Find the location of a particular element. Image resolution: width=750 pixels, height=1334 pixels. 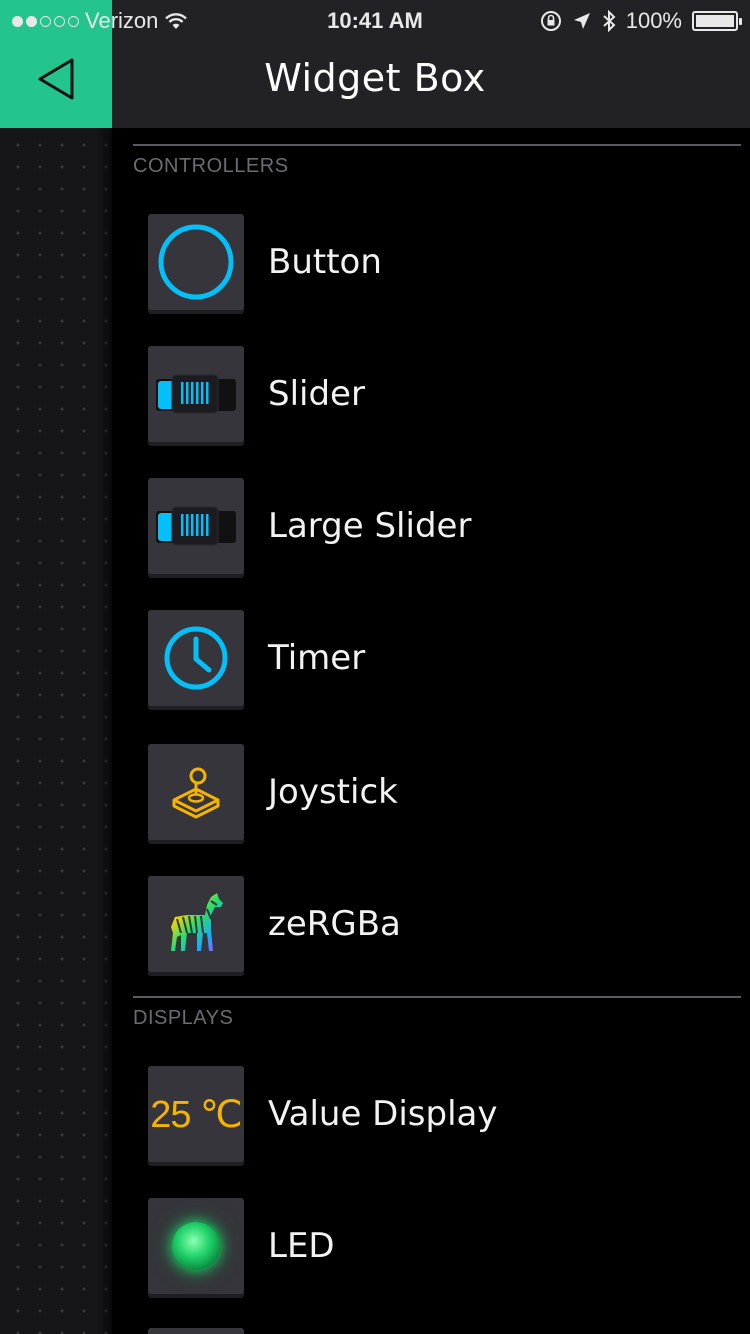

clock-icon is located at coordinates (196, 658).